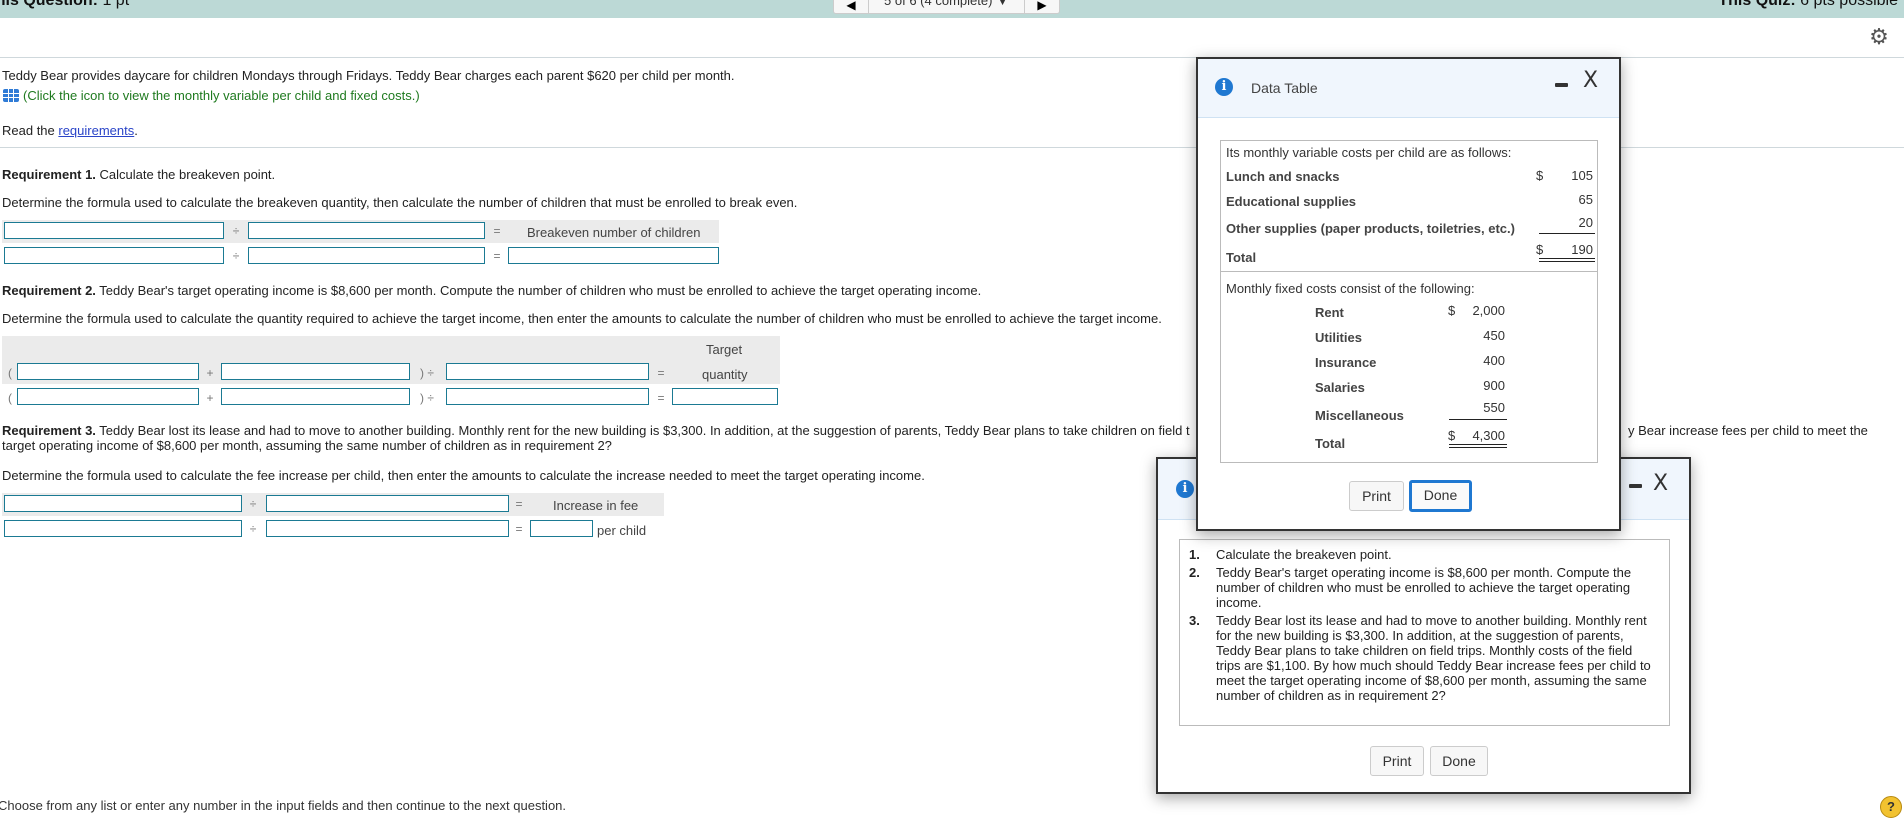 This screenshot has width=1904, height=818. What do you see at coordinates (1283, 176) in the screenshot?
I see `variable-cost-label: Lunch and snacks` at bounding box center [1283, 176].